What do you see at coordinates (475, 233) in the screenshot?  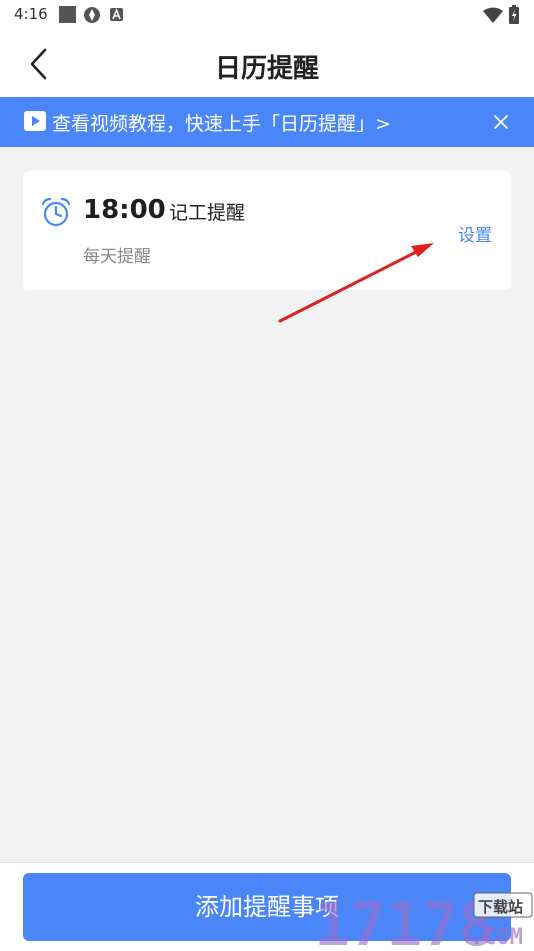 I see `settings-link: 设置` at bounding box center [475, 233].